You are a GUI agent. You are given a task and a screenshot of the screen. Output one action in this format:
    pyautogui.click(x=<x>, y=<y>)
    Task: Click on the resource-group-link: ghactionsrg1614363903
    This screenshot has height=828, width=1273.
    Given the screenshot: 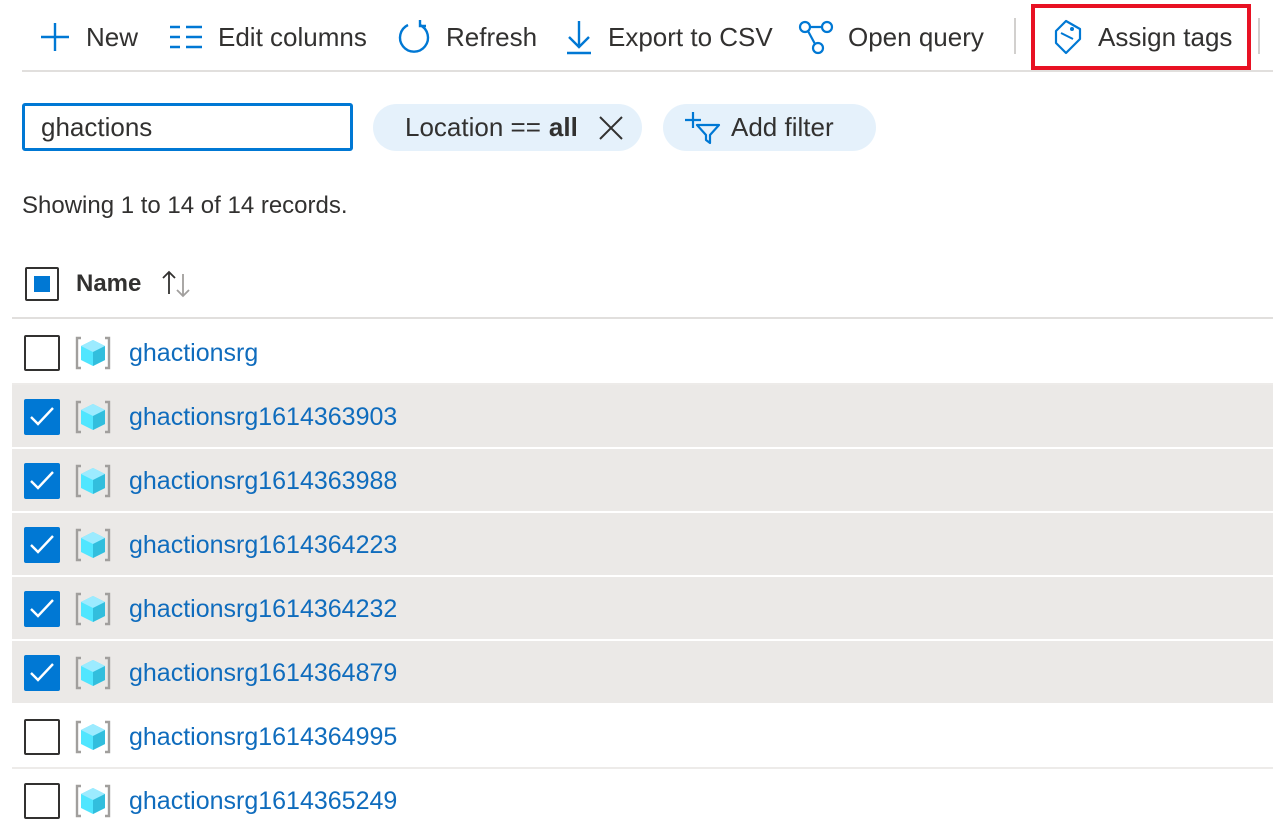 What is the action you would take?
    pyautogui.click(x=263, y=417)
    